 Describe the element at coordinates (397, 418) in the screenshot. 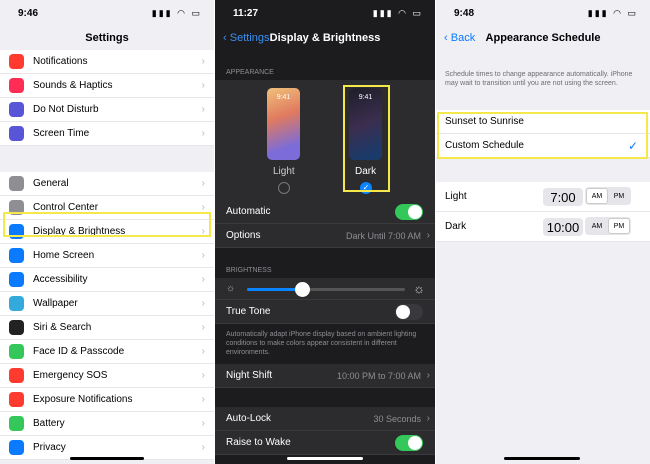

I see `auto-lock-value: 30 Seconds` at that location.